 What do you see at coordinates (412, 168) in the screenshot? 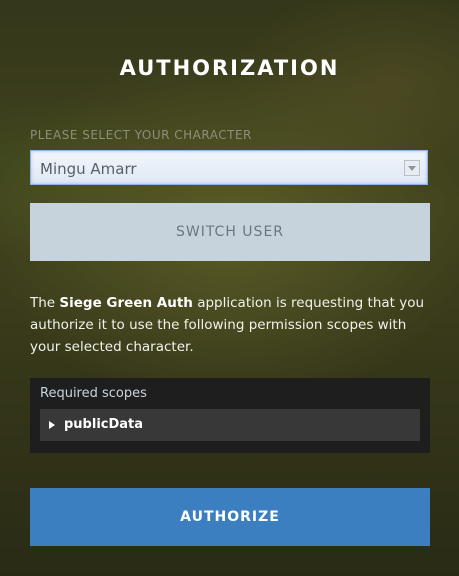
I see `chevron-down-icon` at bounding box center [412, 168].